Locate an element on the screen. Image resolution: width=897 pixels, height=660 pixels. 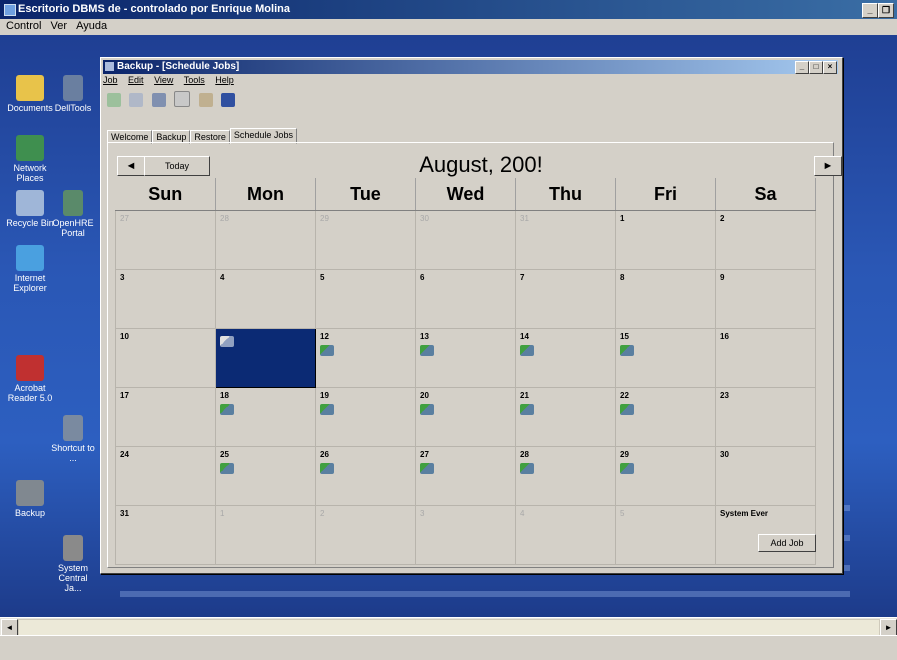
desktop-icon-openhre: OpenHRE Portal is located at coordinates (73, 214).